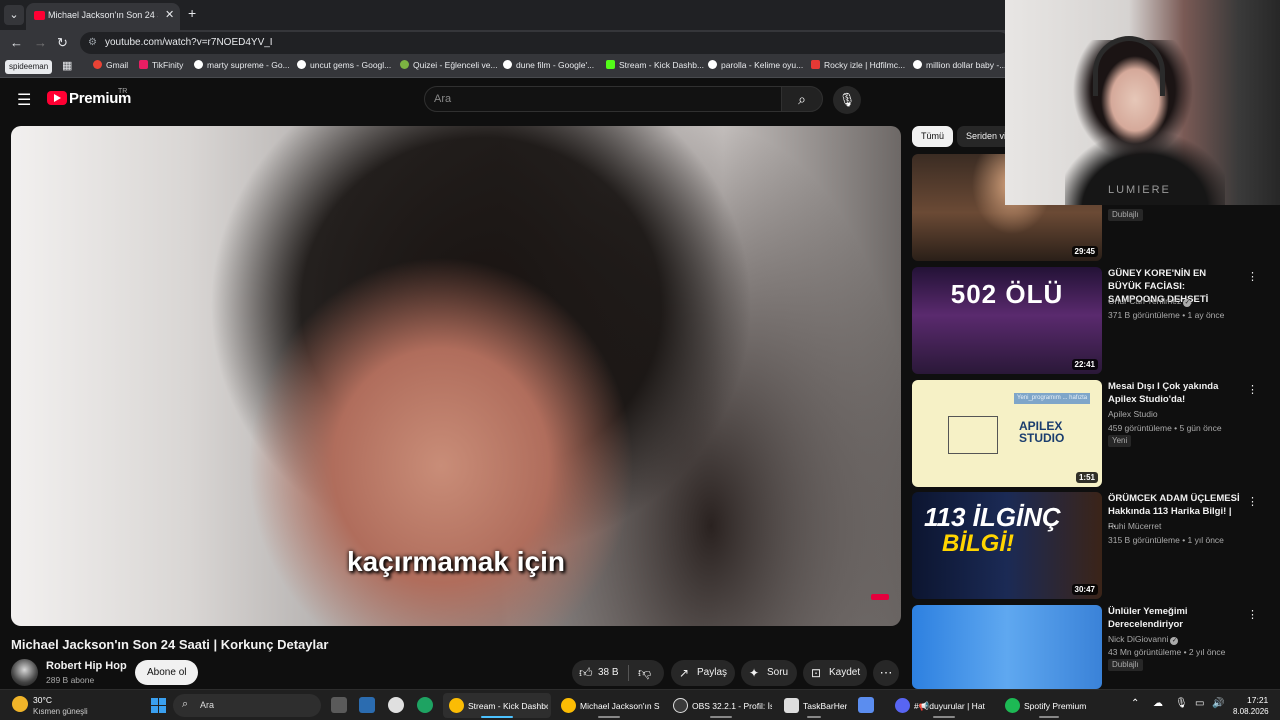 Image resolution: width=1280 pixels, height=720 pixels. What do you see at coordinates (902, 705) in the screenshot?
I see `discord-icon` at bounding box center [902, 705].